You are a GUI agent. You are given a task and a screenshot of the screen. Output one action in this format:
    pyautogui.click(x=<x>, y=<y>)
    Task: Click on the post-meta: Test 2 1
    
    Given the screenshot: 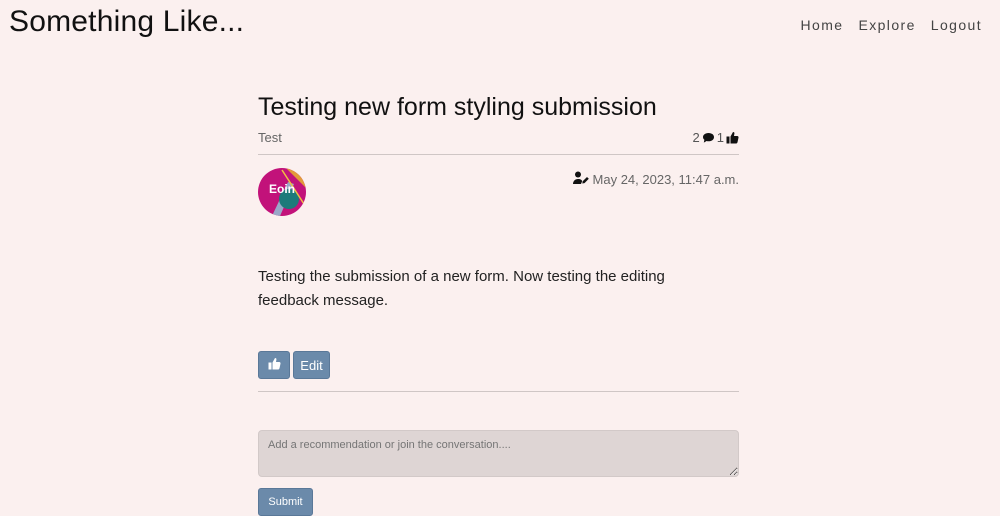 What is the action you would take?
    pyautogui.click(x=498, y=142)
    